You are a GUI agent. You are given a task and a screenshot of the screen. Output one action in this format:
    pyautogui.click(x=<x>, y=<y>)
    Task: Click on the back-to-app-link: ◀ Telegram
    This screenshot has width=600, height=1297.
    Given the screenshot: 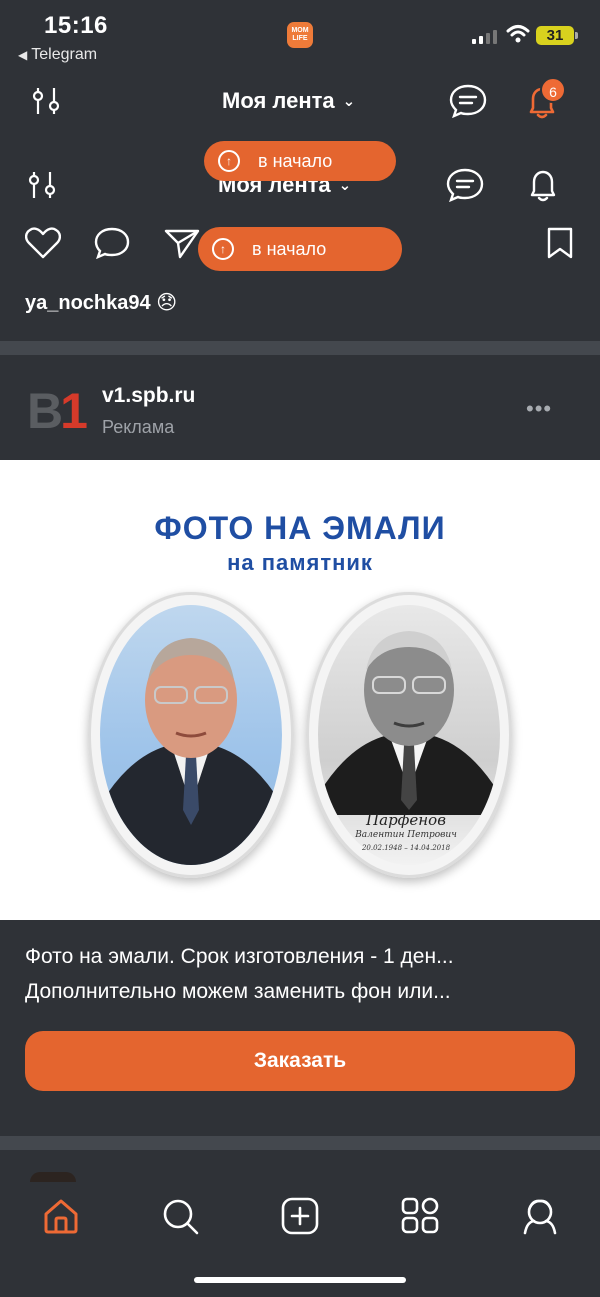 What is the action you would take?
    pyautogui.click(x=57, y=55)
    